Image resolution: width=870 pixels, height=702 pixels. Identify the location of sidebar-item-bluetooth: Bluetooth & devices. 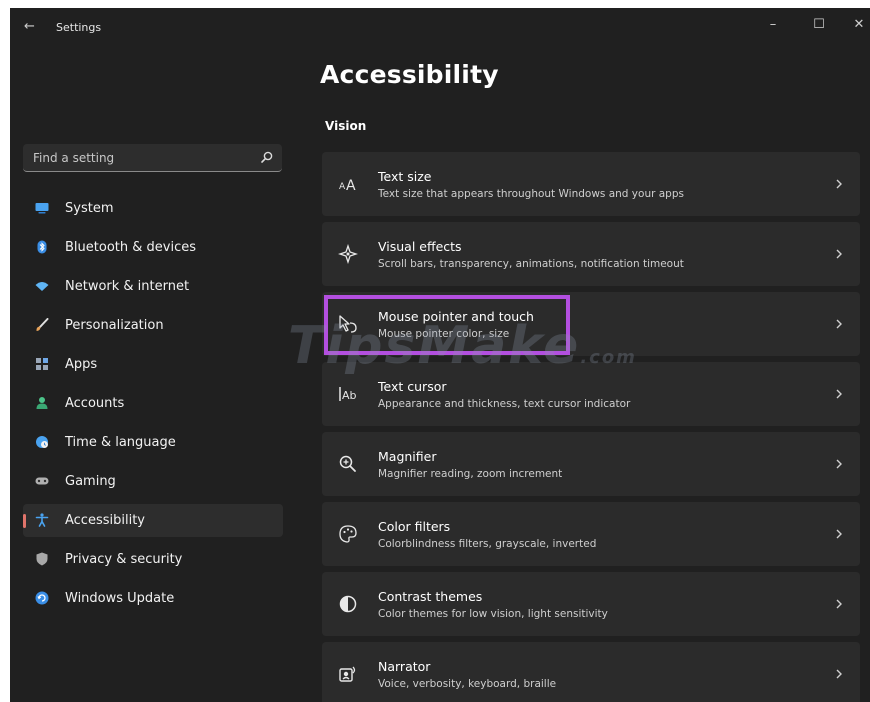
(153, 247).